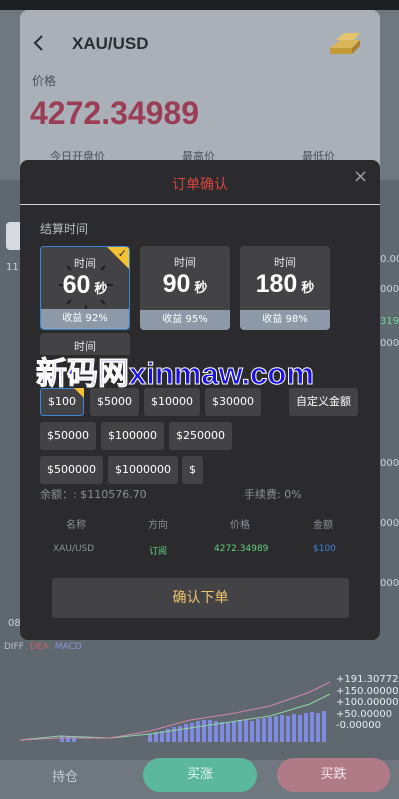 Image resolution: width=399 pixels, height=799 pixels. Describe the element at coordinates (158, 552) in the screenshot. I see `order-direction: 订阅` at that location.